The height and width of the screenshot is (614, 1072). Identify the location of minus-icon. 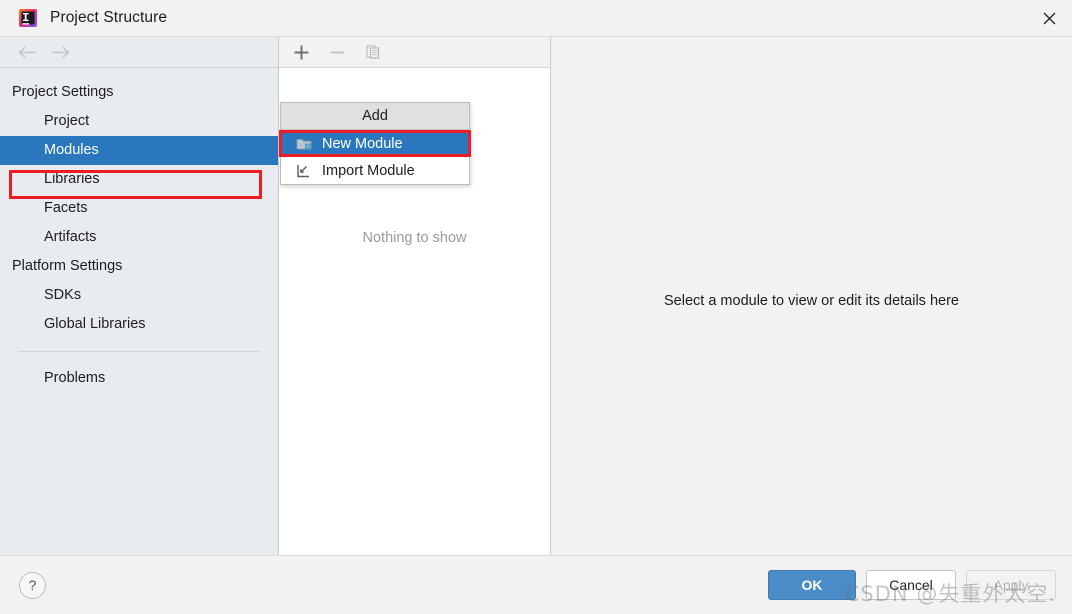
(337, 52).